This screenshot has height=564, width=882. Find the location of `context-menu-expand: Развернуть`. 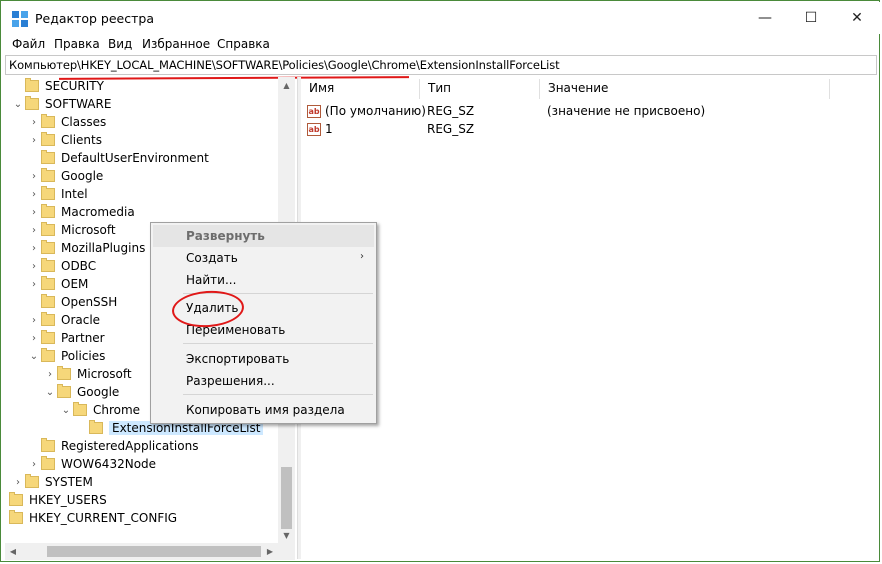

context-menu-expand: Развернуть is located at coordinates (263, 236).